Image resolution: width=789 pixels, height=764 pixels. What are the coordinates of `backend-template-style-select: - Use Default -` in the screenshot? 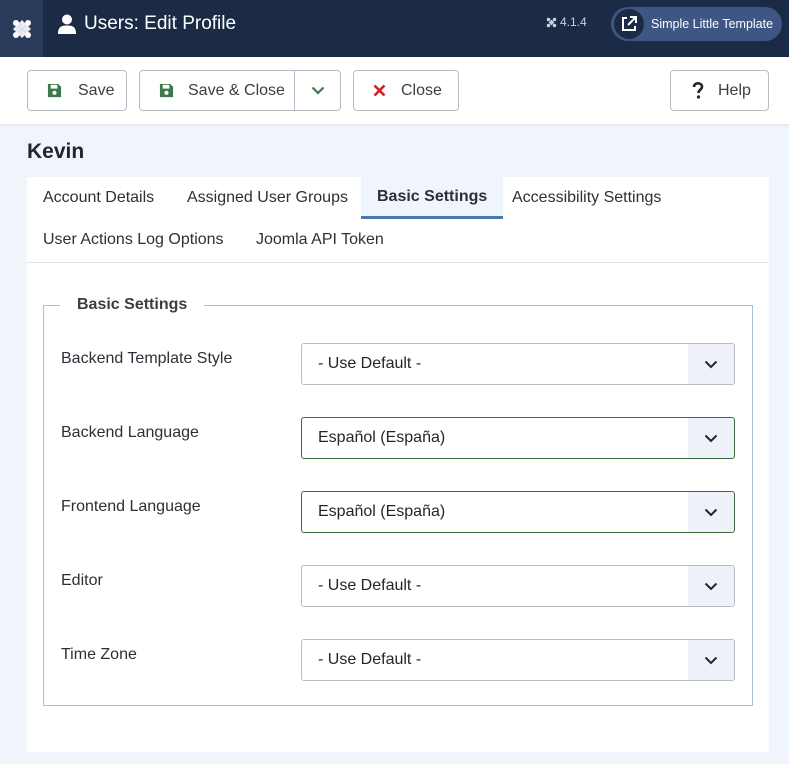 It's located at (518, 364).